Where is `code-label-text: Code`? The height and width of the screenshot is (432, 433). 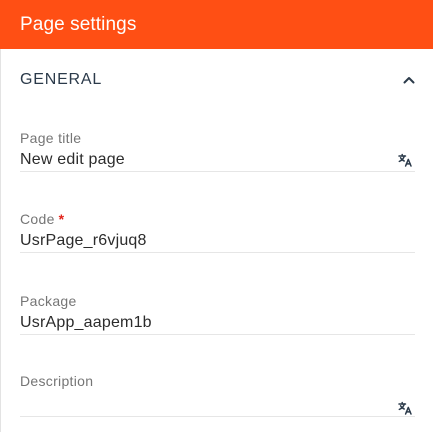 code-label-text: Code is located at coordinates (37, 219).